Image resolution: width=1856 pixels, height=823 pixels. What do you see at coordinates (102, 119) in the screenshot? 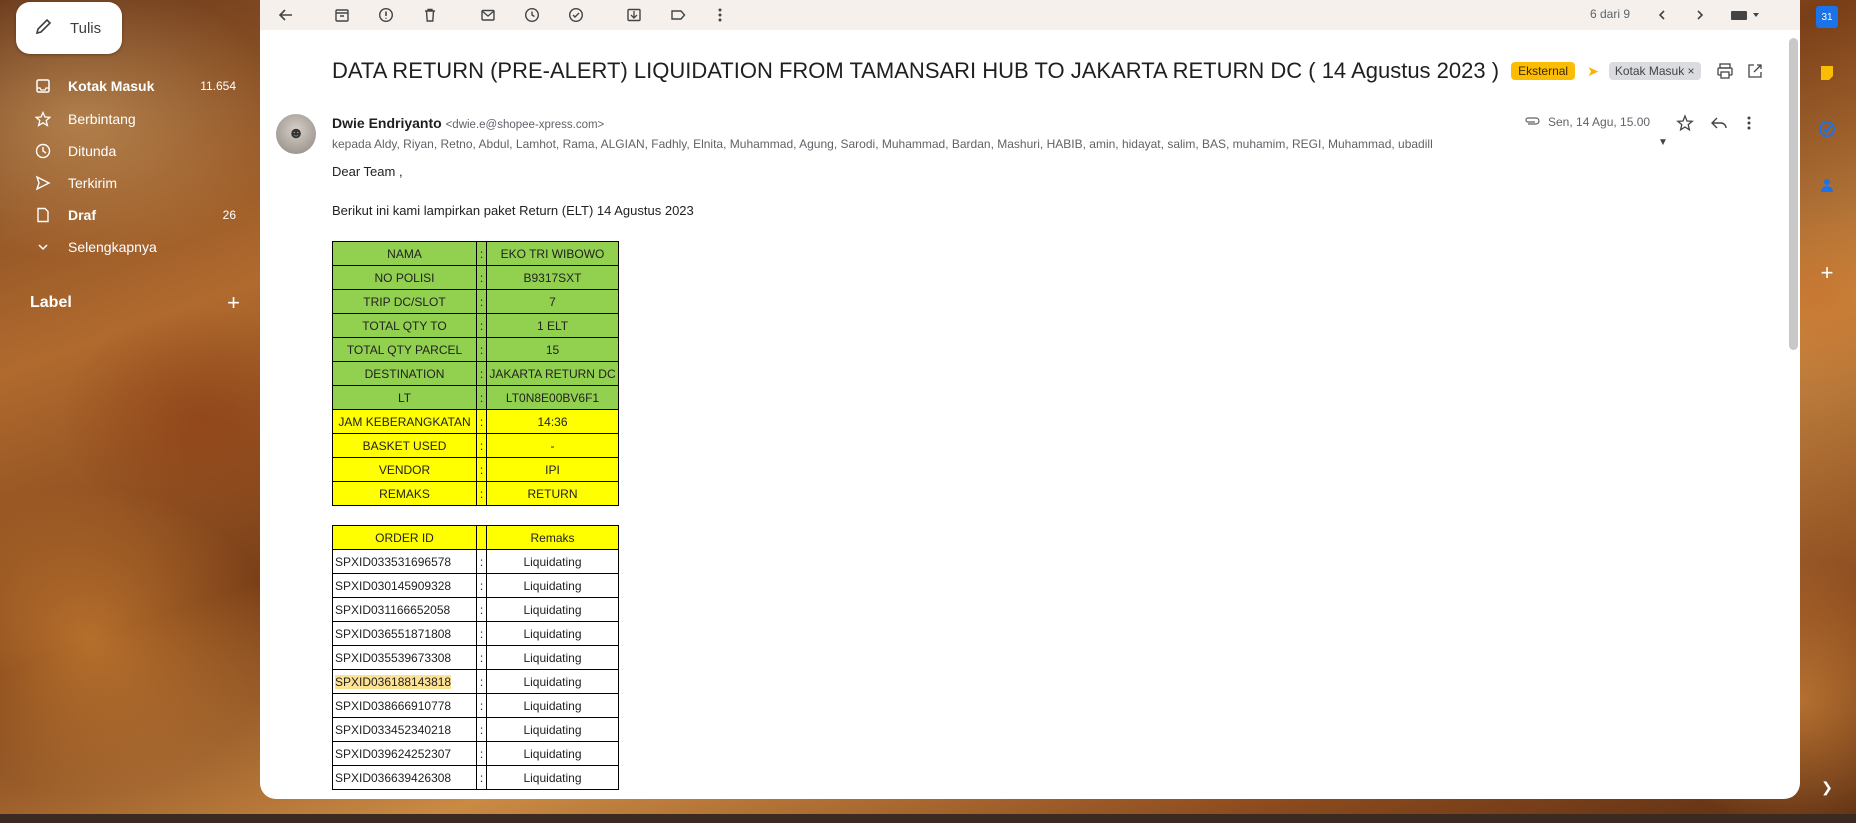
I see `nav-item-label: Berbintang` at bounding box center [102, 119].